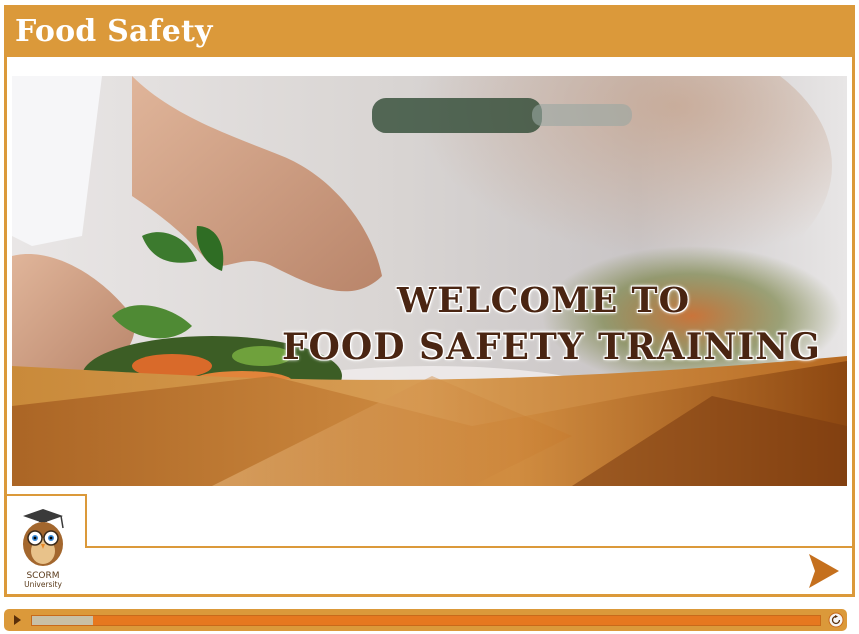 This screenshot has width=859, height=634. I want to click on welcome-headline-line1: WELCOME TO, so click(544, 300).